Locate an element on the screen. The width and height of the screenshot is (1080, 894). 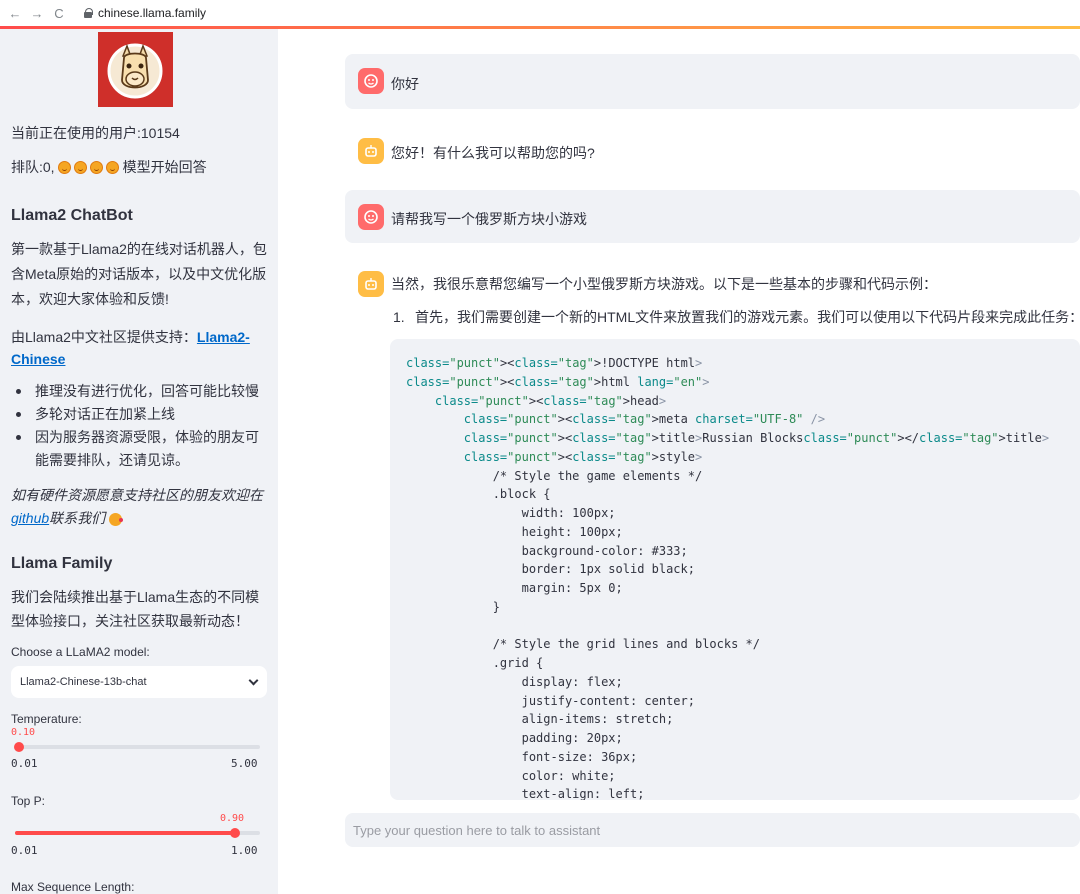
top-p-slider: 0.90 0.01 1.00 is located at coordinates (139, 838).